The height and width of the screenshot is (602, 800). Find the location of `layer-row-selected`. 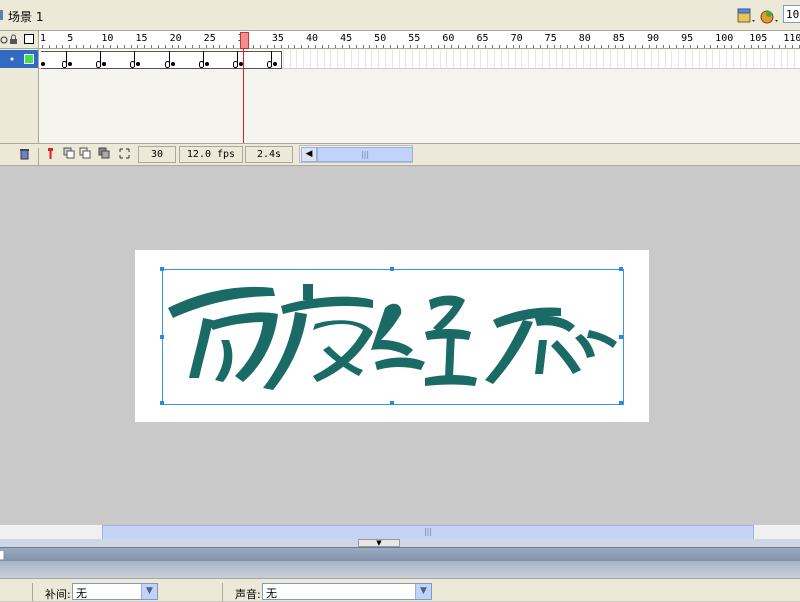

layer-row-selected is located at coordinates (19, 59).